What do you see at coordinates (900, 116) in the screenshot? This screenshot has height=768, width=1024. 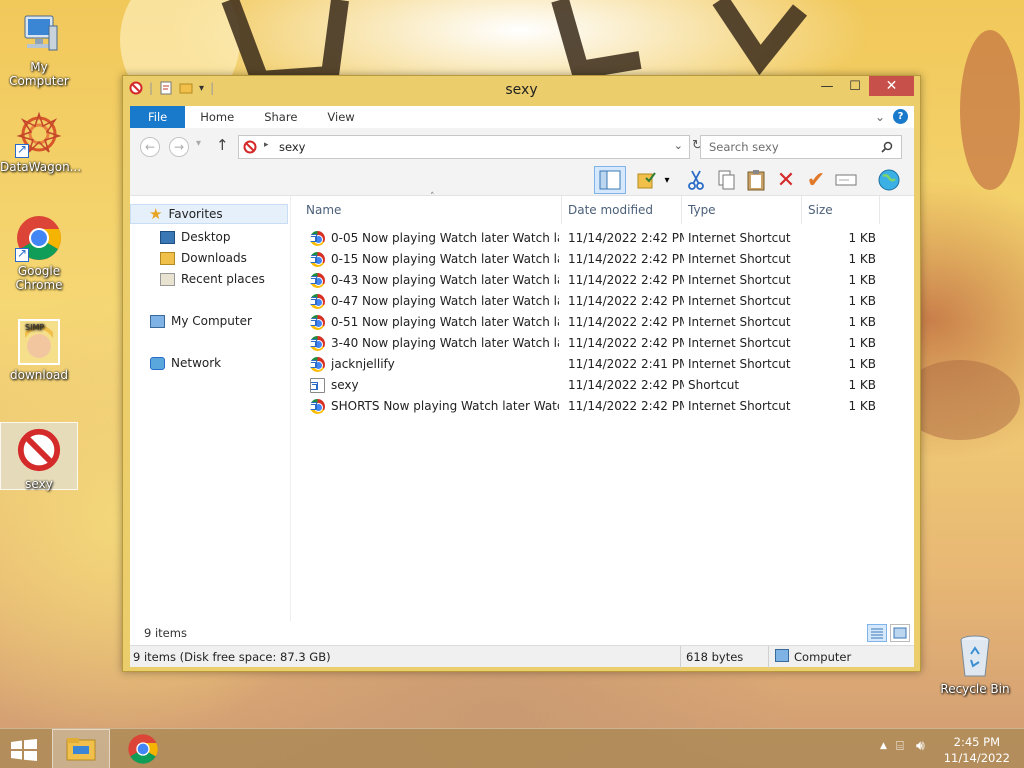 I see `help-icon: ?` at bounding box center [900, 116].